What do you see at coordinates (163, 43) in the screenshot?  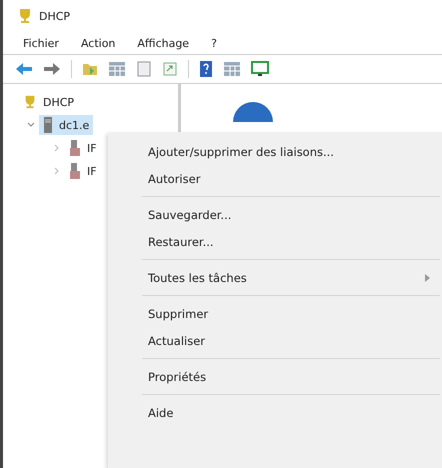 I see `menu-item: Affichage` at bounding box center [163, 43].